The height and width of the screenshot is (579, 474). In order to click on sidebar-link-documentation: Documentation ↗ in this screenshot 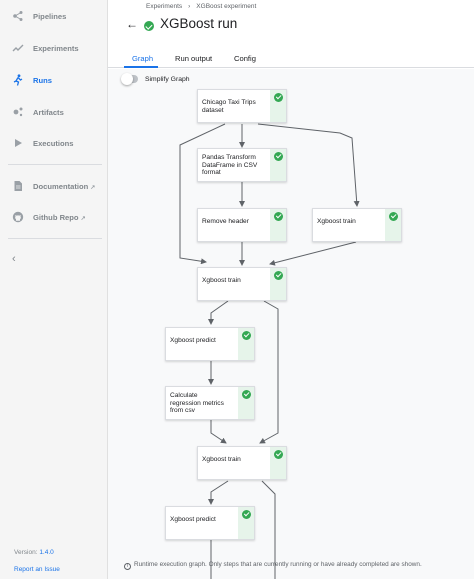, I will do `click(54, 187)`.